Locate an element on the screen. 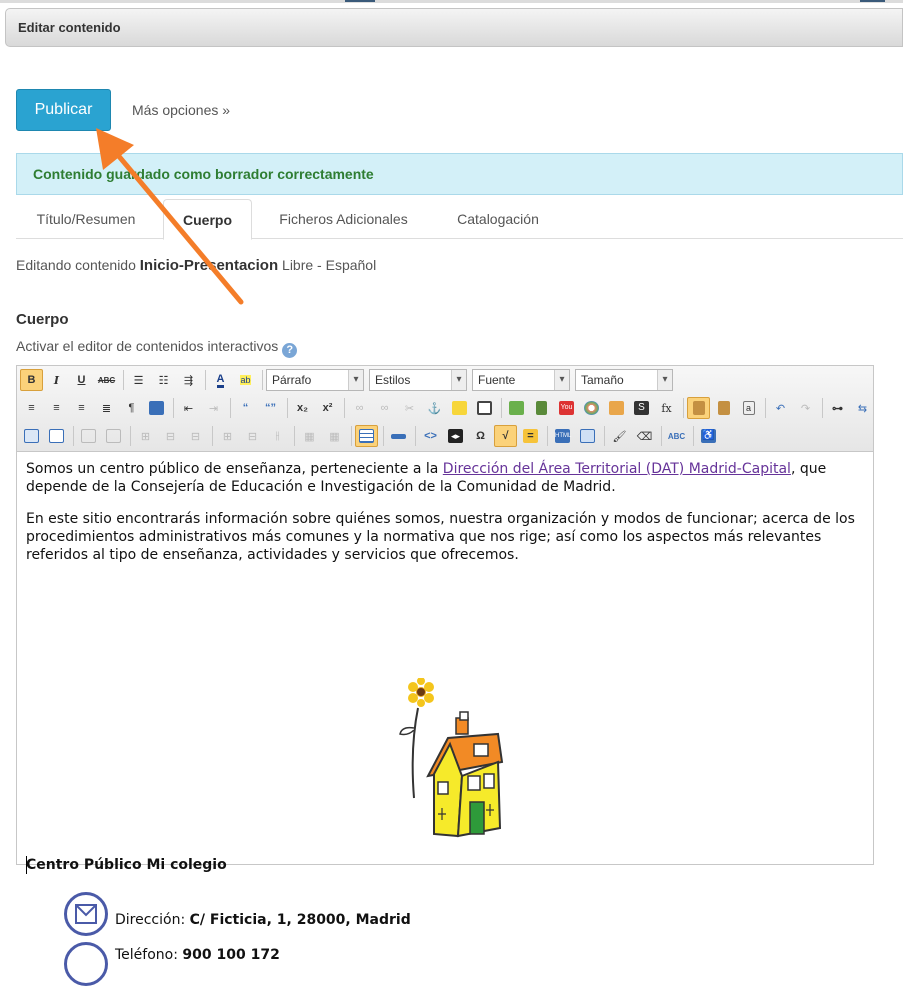 The image size is (903, 986). envelope-icon is located at coordinates (86, 914).